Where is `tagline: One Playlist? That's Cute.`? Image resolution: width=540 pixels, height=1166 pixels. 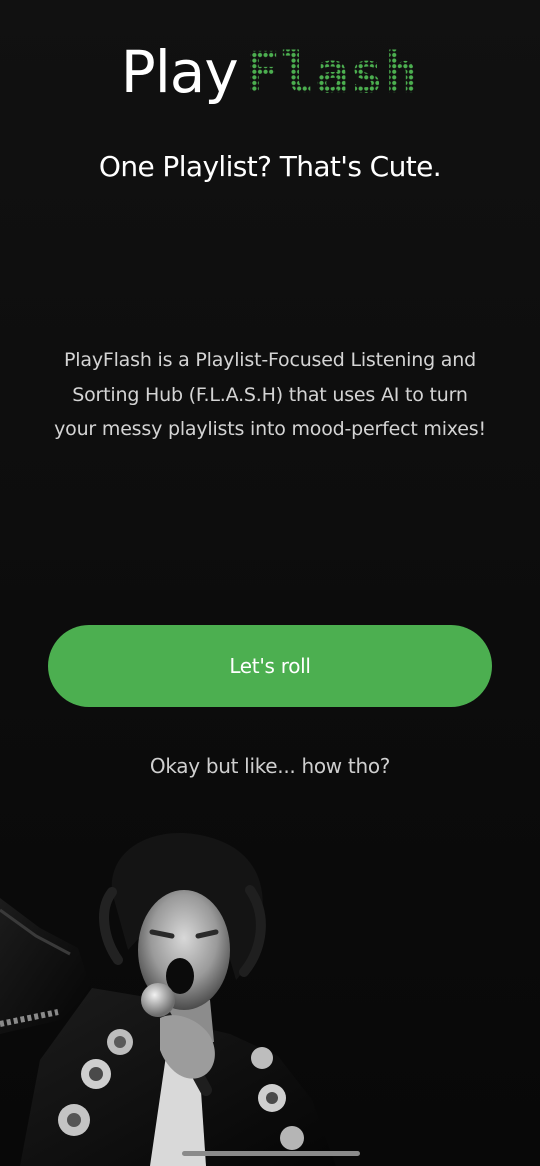 tagline: One Playlist? That's Cute. is located at coordinates (270, 166).